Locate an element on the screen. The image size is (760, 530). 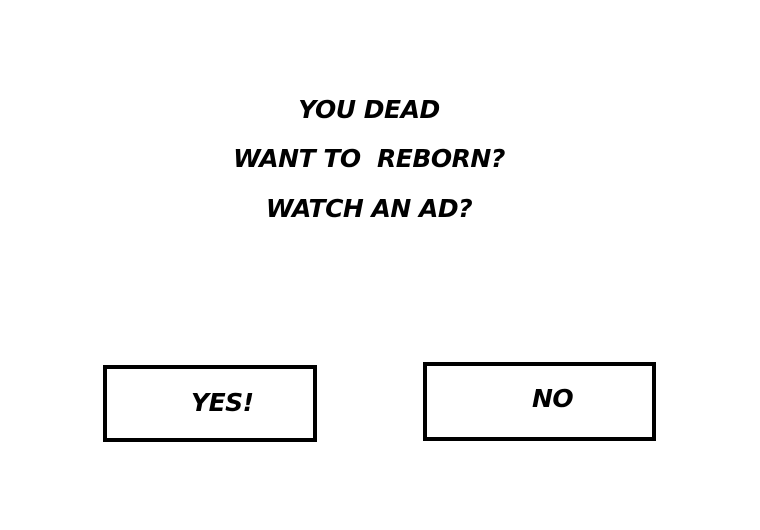
yes-button: YES! is located at coordinates (210, 403).